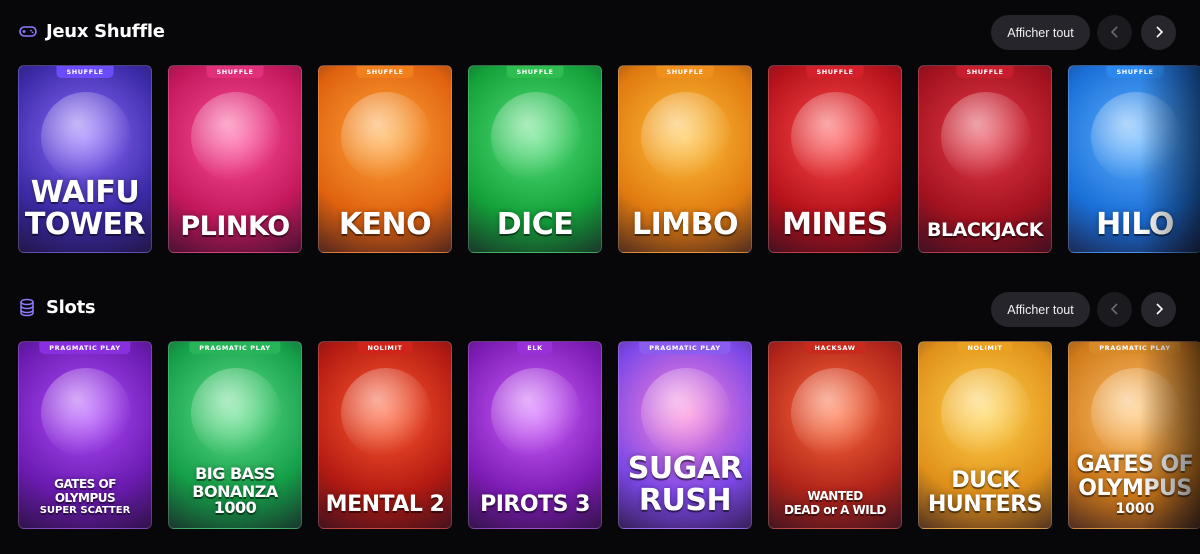 The height and width of the screenshot is (554, 1200). What do you see at coordinates (1134, 225) in the screenshot?
I see `game-title: HILO` at bounding box center [1134, 225].